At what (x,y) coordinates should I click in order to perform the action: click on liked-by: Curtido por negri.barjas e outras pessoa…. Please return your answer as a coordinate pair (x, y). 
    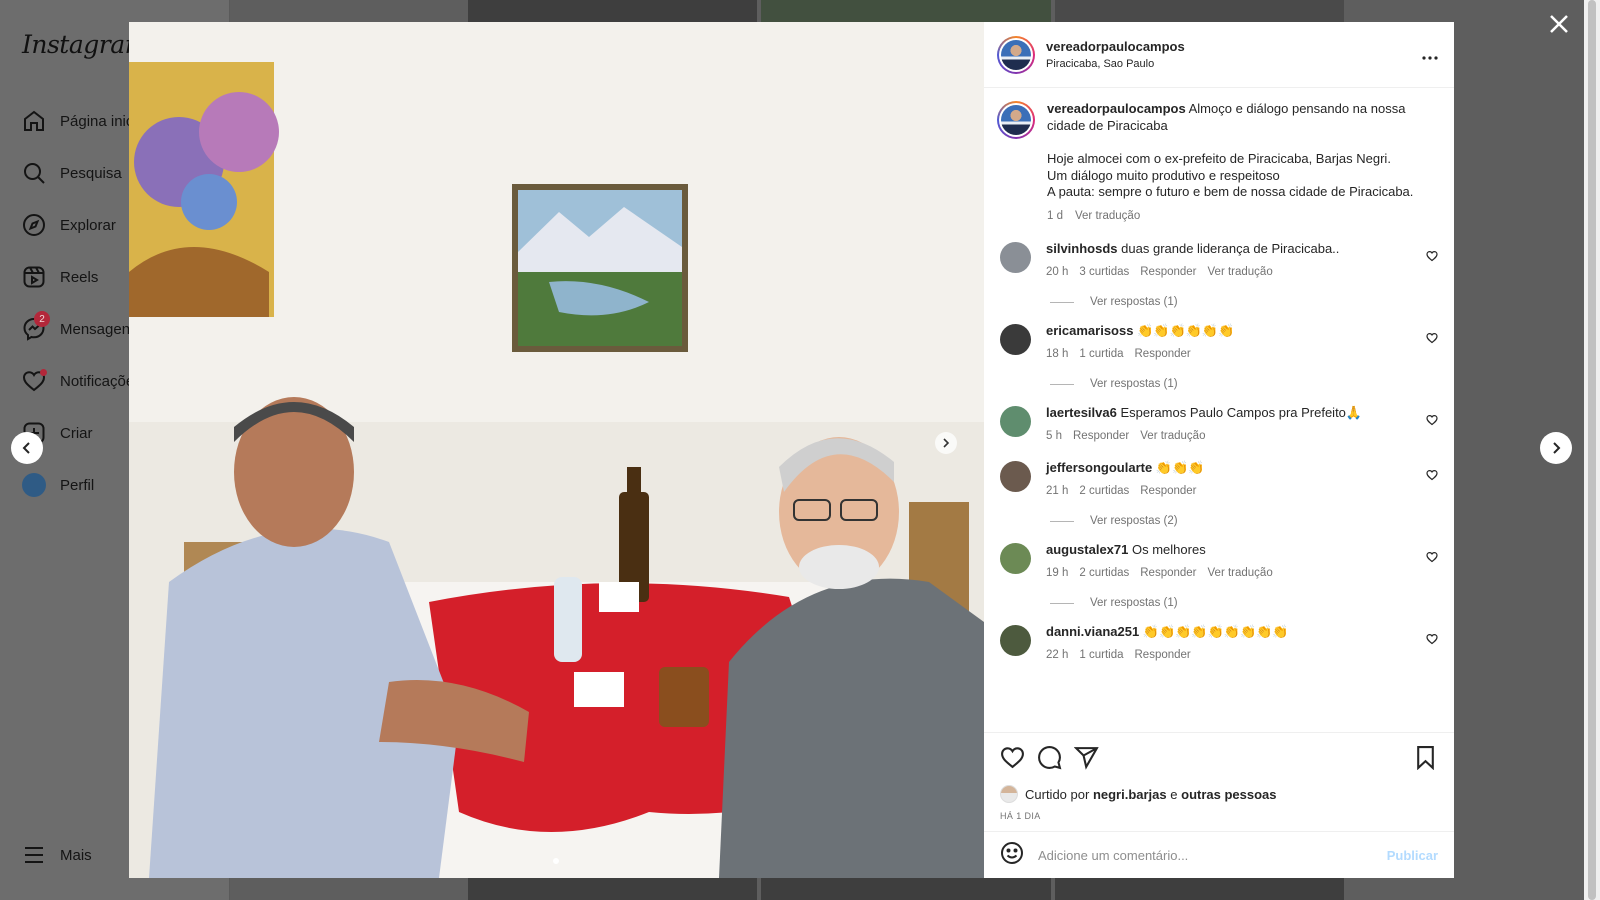
    Looking at the image, I should click on (1138, 794).